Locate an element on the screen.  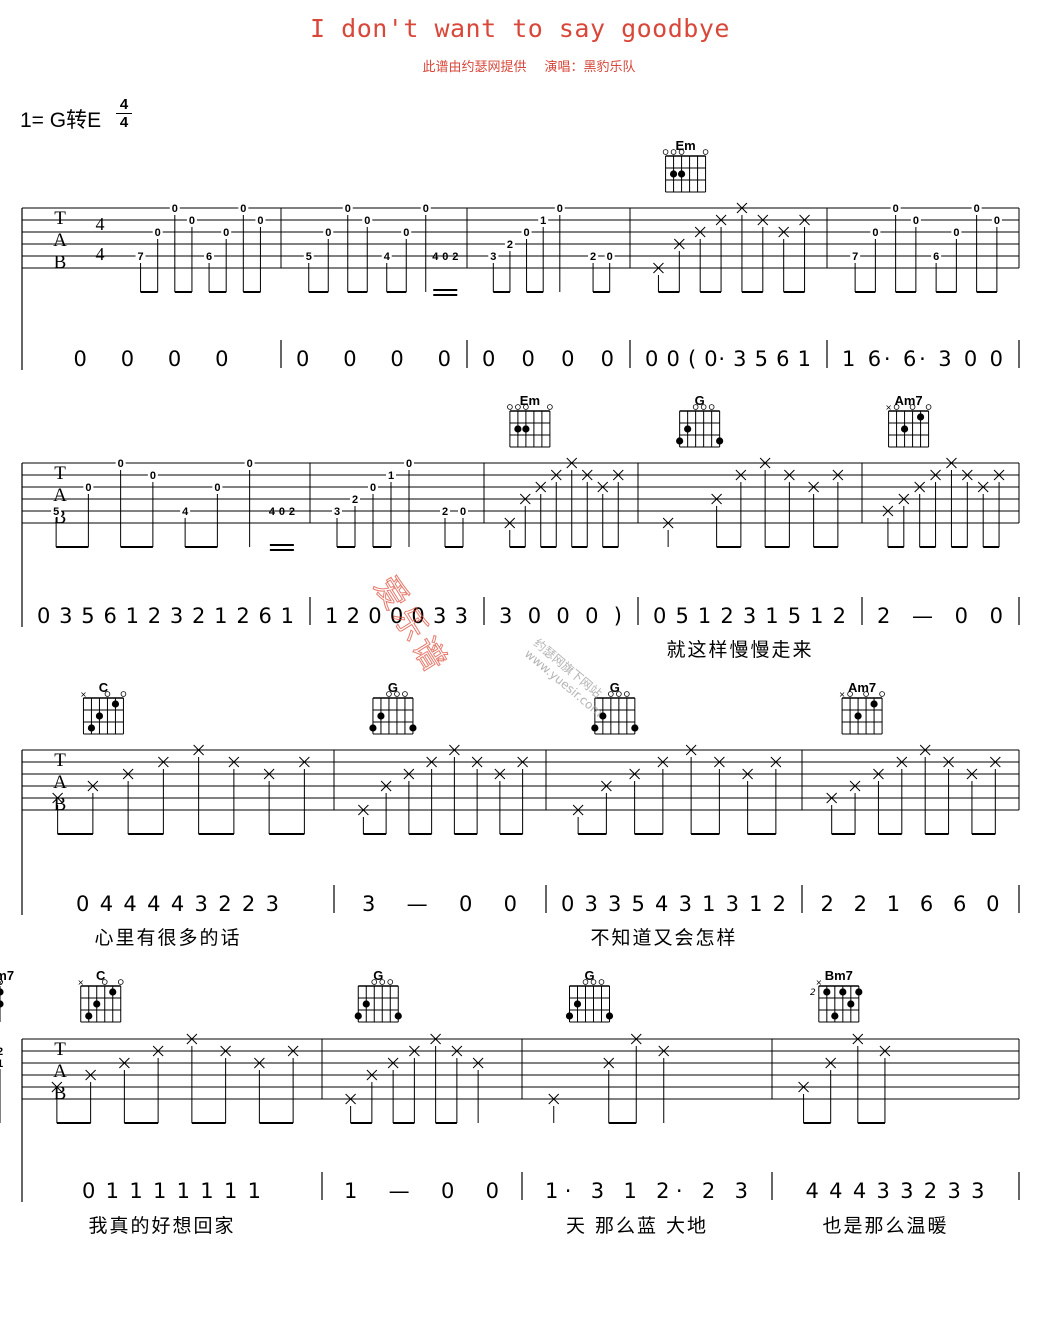
jianpu-measure: 0 3 3 5 4 3 1 3 1 2 is located at coordinates (674, 904).